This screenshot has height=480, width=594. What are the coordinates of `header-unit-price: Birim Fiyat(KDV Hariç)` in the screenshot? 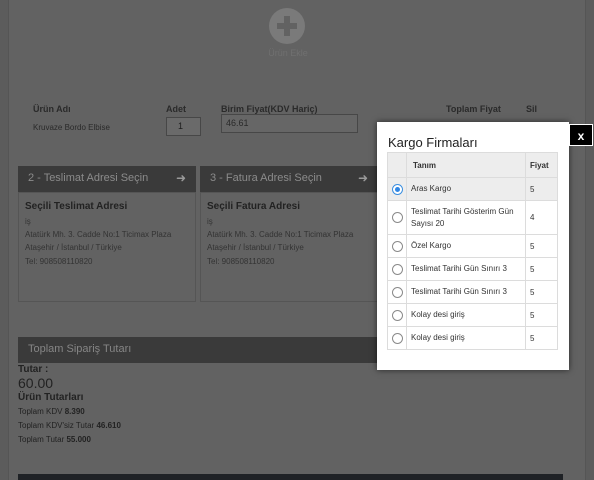 It's located at (269, 109).